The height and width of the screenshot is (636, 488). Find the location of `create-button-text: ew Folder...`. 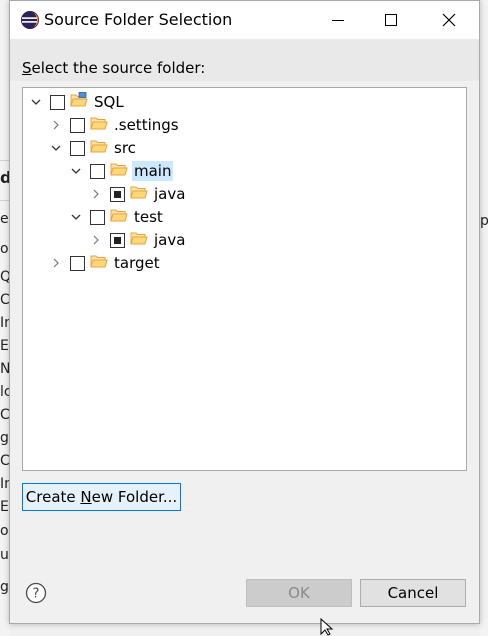

create-button-text: ew Folder... is located at coordinates (134, 497).